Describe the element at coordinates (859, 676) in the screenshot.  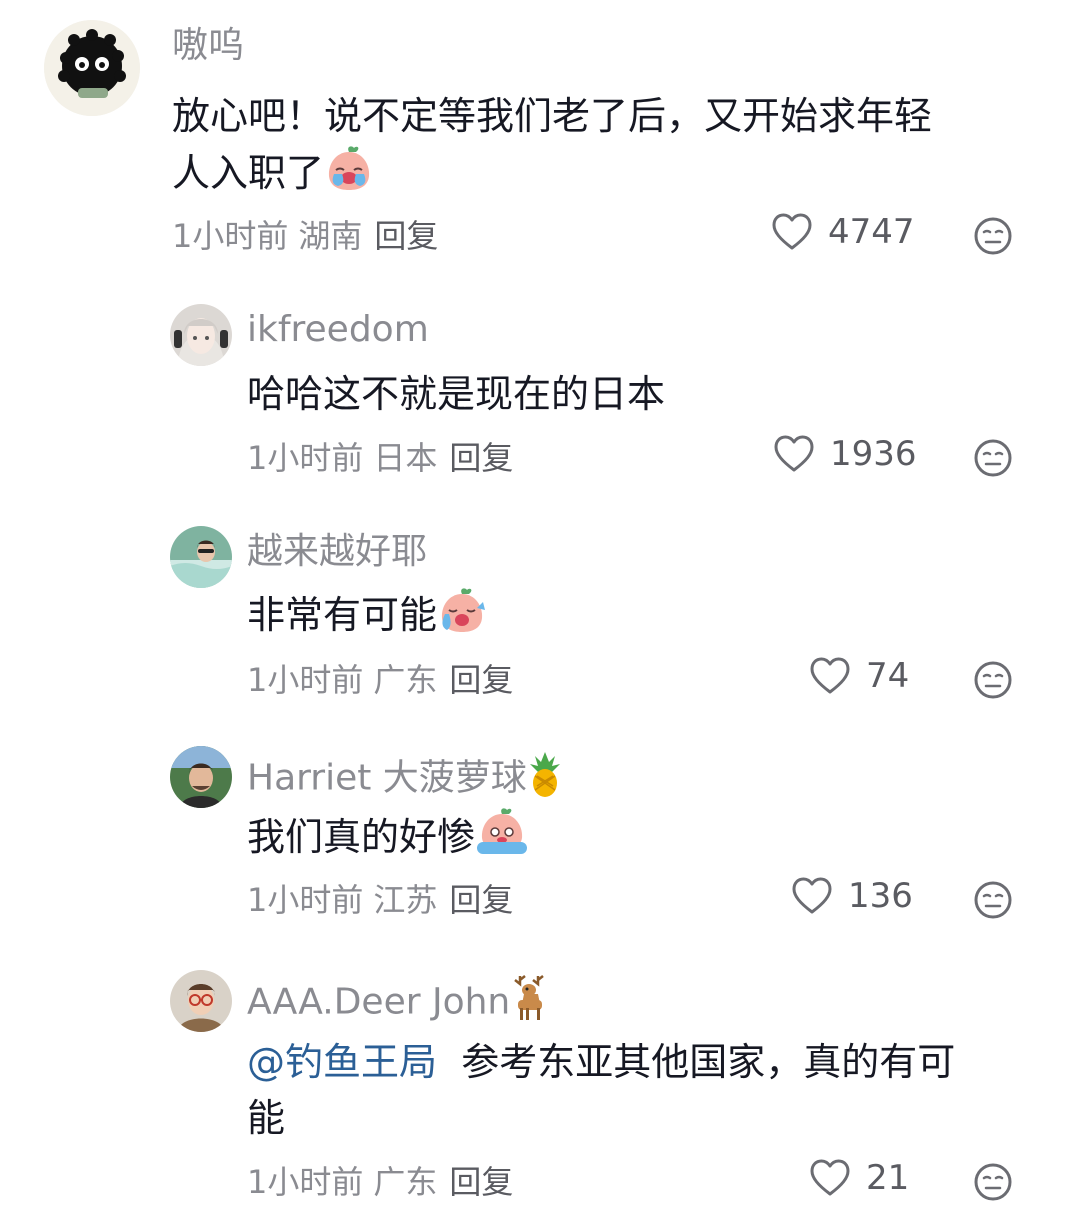
I see `like-button: 74` at that location.